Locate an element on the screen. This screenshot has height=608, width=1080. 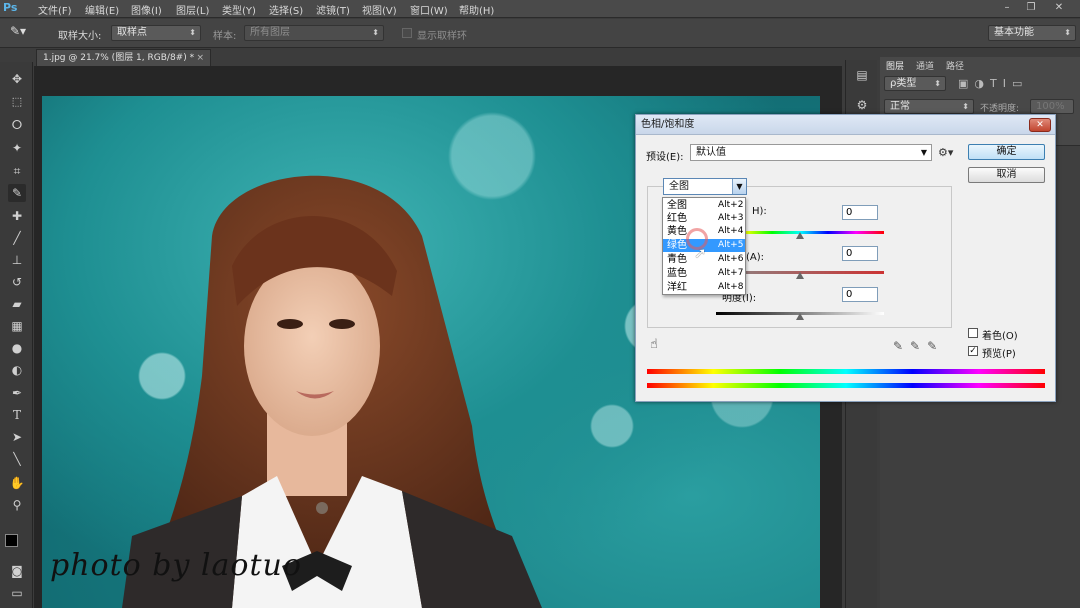
dialog-close-button: ✕ is located at coordinates (1040, 125).